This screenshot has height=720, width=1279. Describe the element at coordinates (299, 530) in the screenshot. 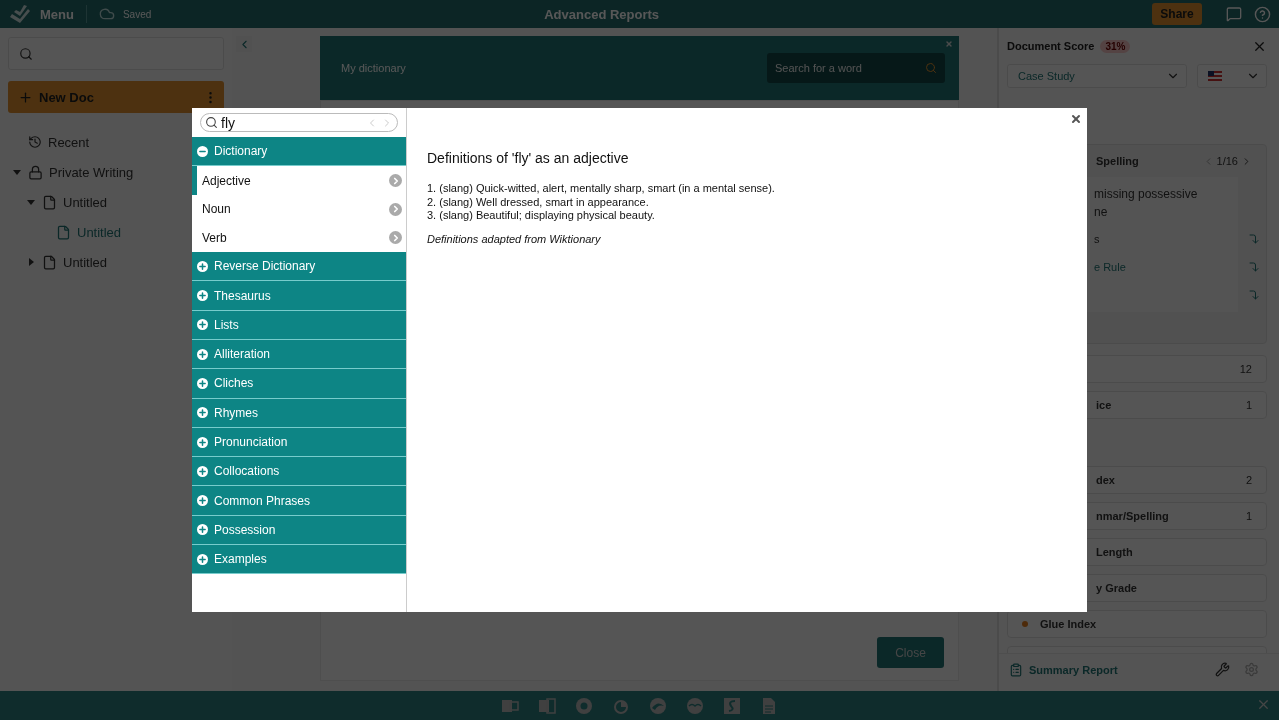

I see `section-header: Possession` at that location.